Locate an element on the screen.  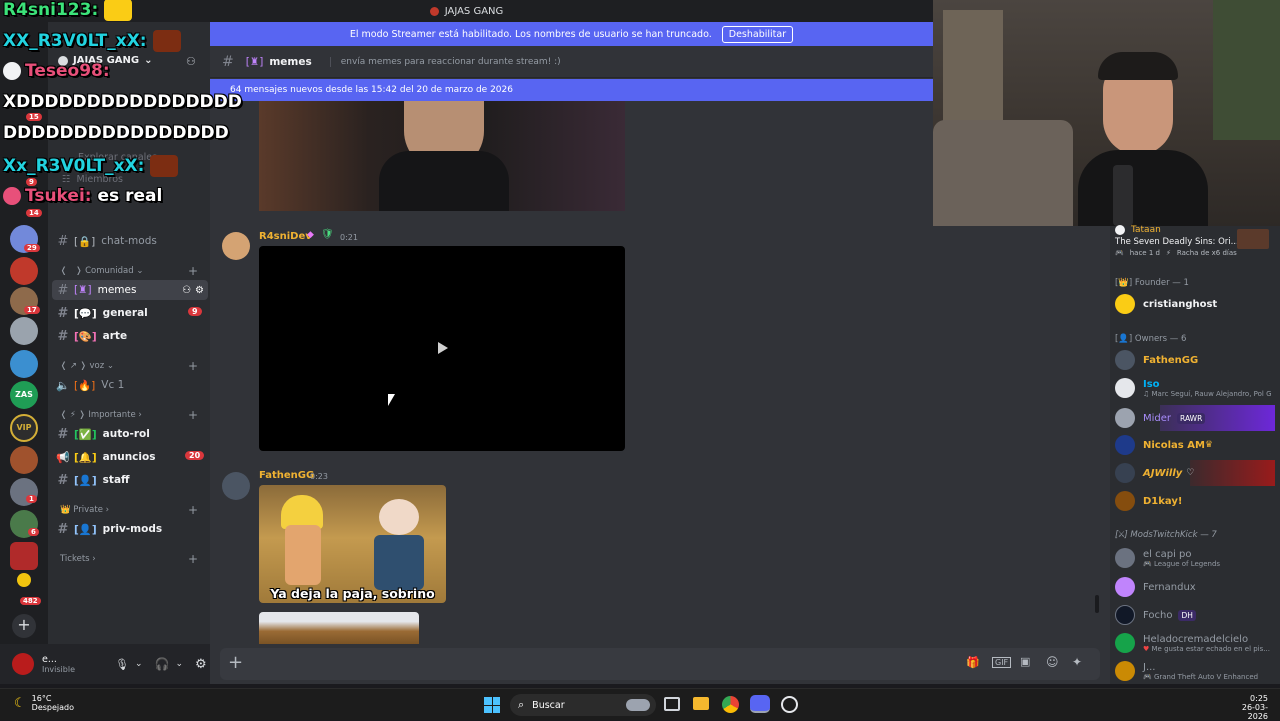
channel-general: # [💬] general is located at coordinates (130, 313).